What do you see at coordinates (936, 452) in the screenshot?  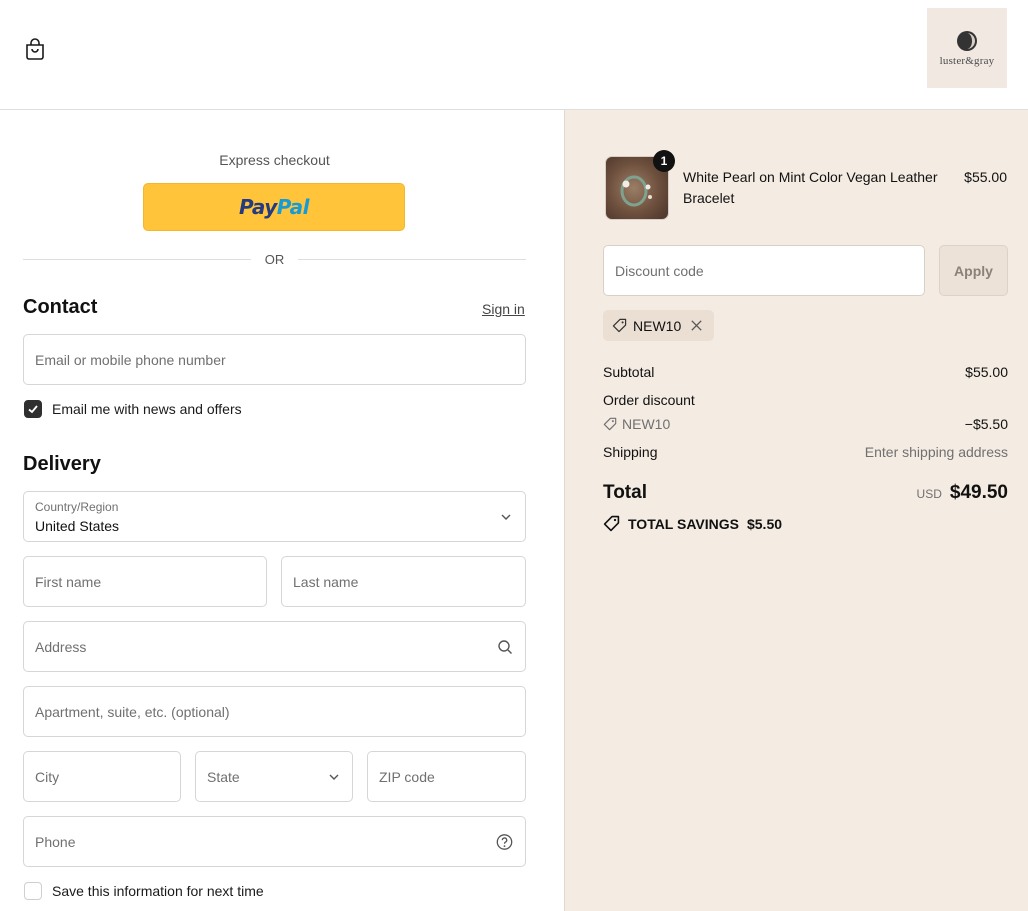 I see `shipping-value: Enter shipping address` at bounding box center [936, 452].